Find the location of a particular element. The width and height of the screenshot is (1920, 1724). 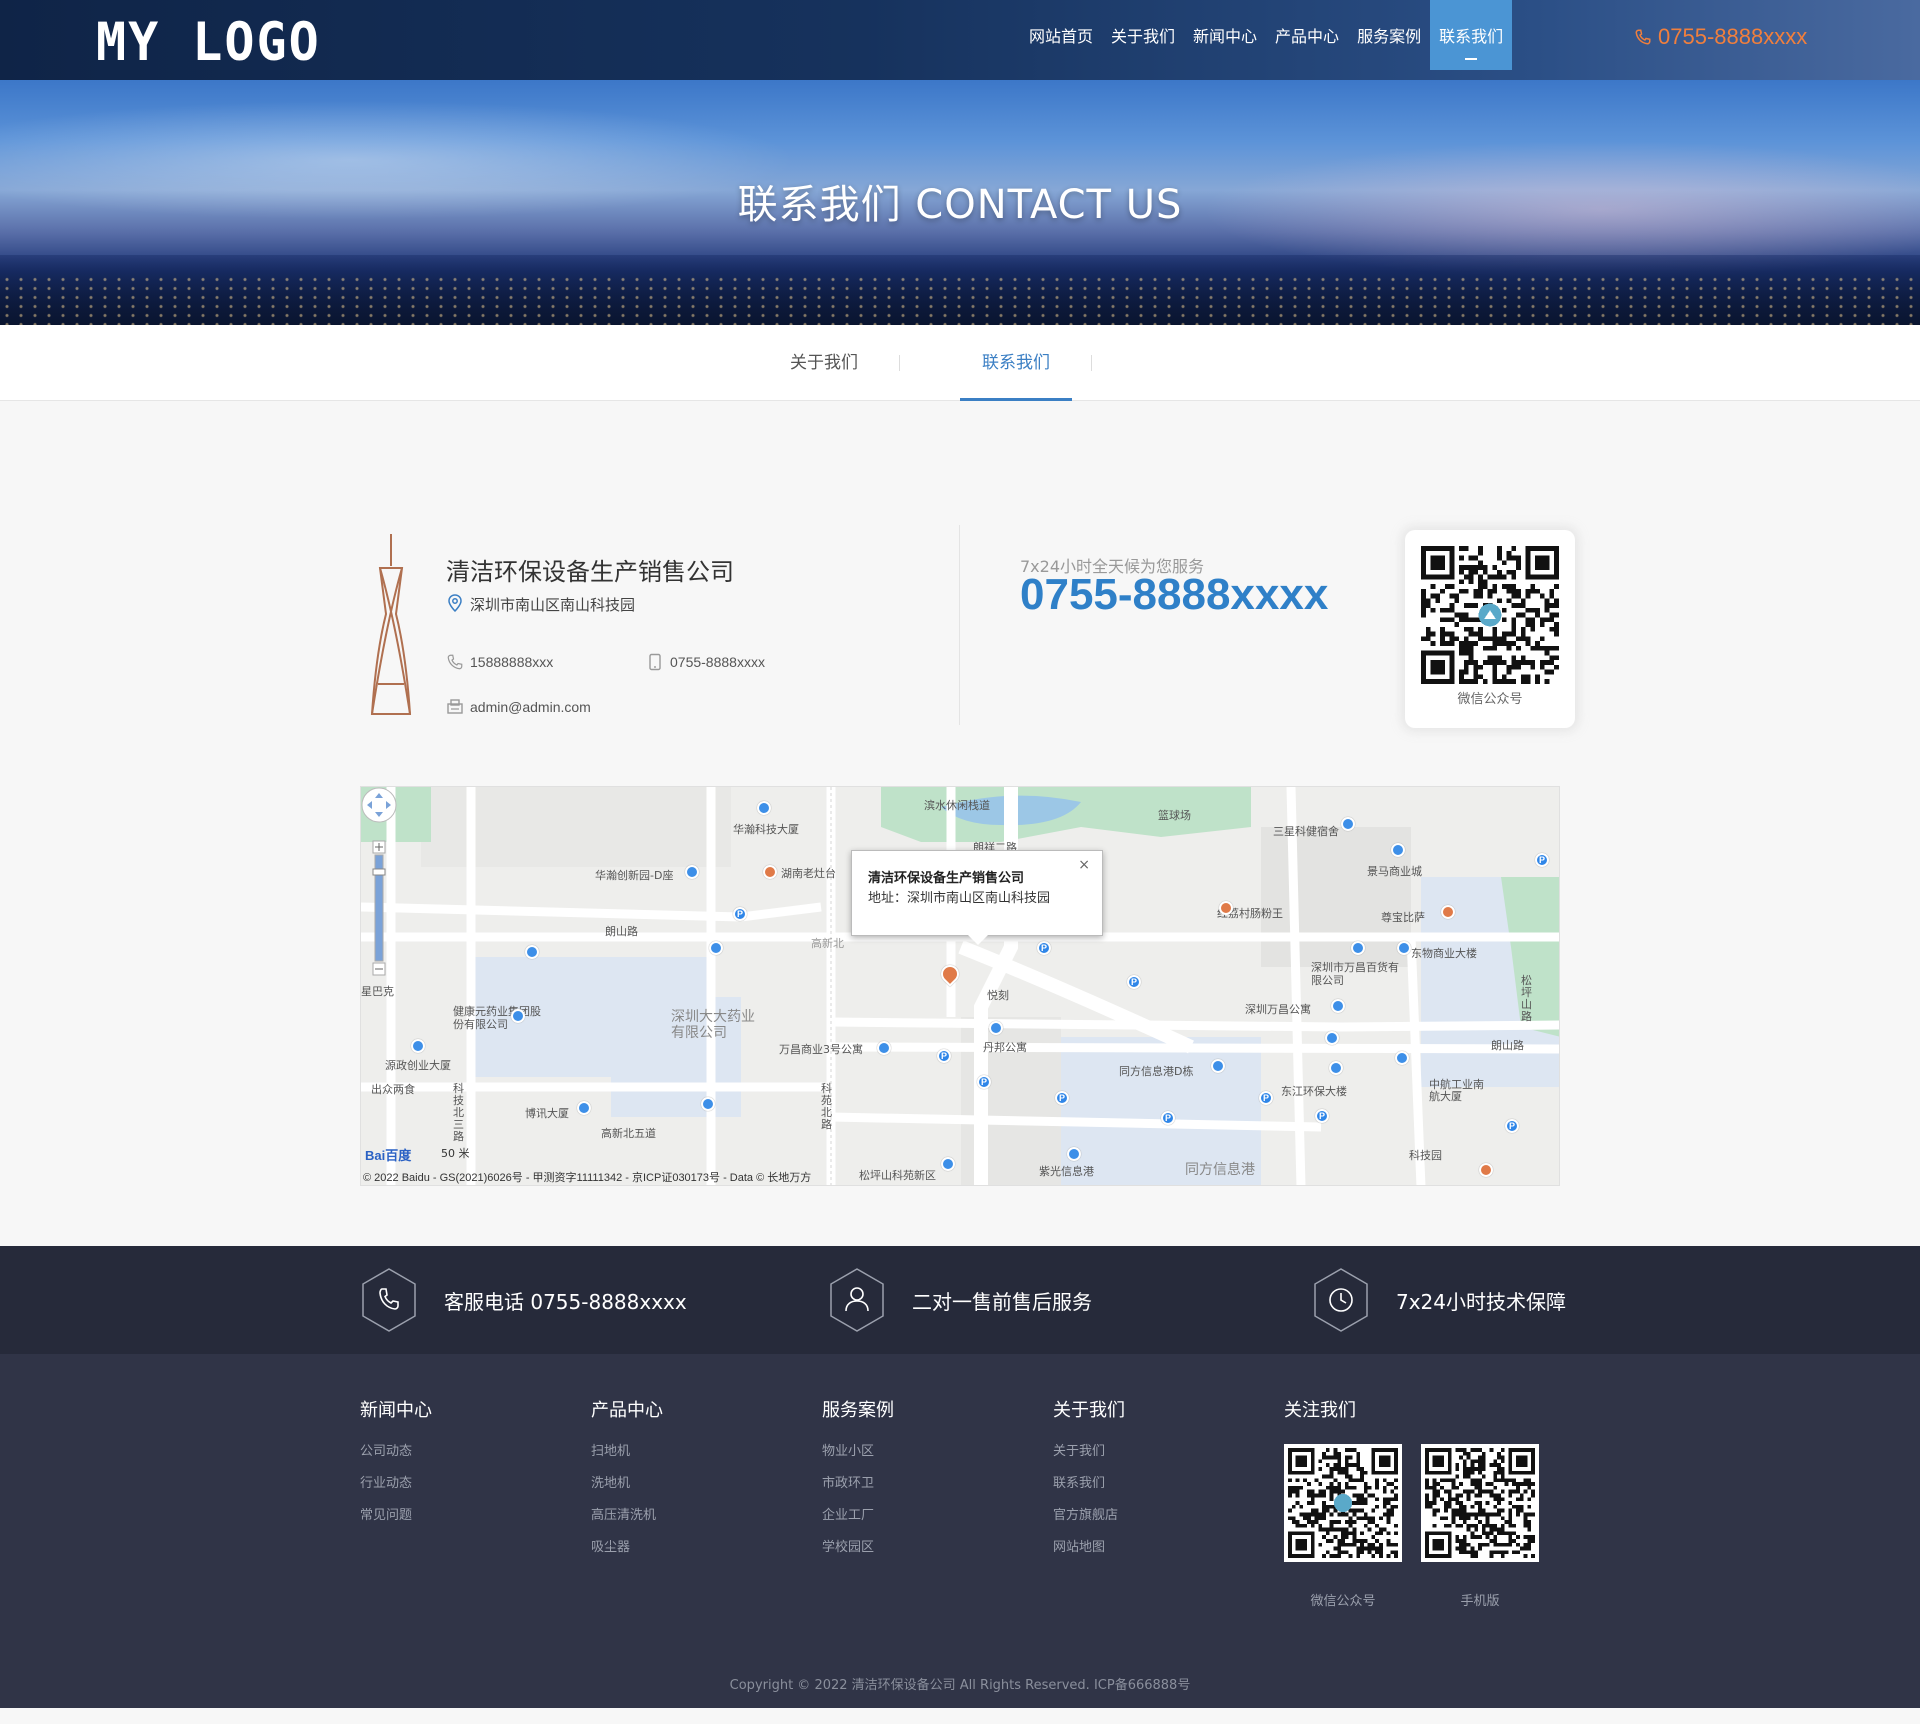

qr-code is located at coordinates (1343, 1503).